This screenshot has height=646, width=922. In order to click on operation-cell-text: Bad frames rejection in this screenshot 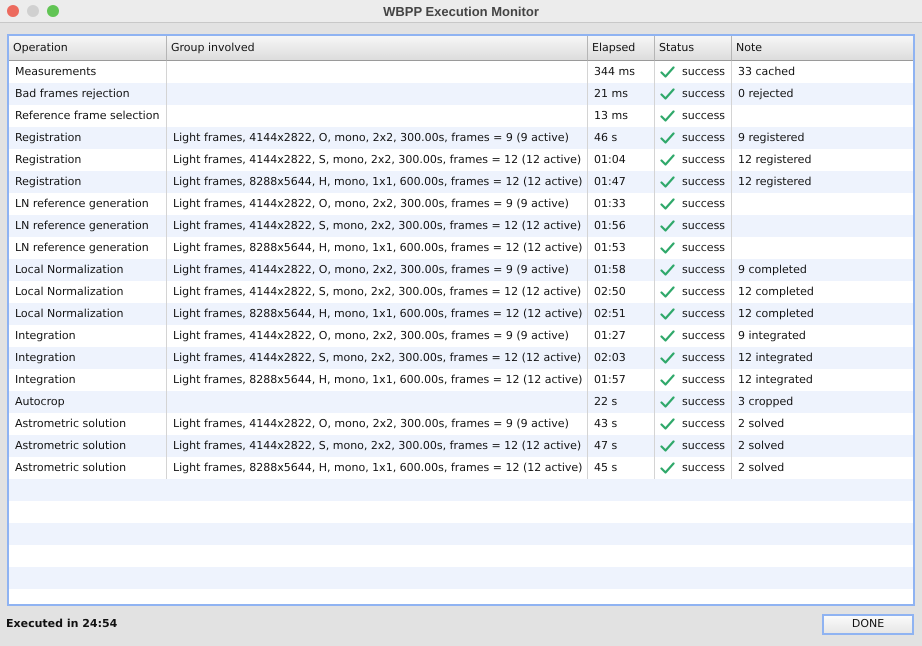, I will do `click(72, 94)`.